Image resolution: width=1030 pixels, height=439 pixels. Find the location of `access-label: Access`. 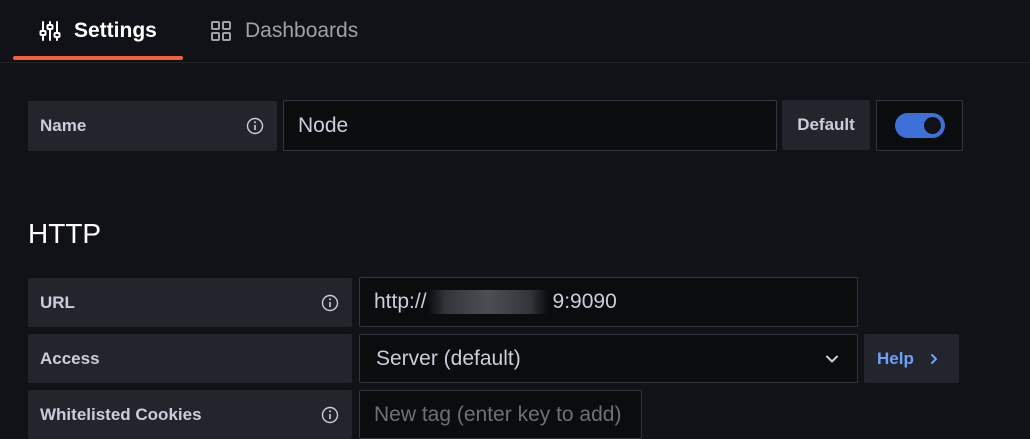

access-label: Access is located at coordinates (190, 358).